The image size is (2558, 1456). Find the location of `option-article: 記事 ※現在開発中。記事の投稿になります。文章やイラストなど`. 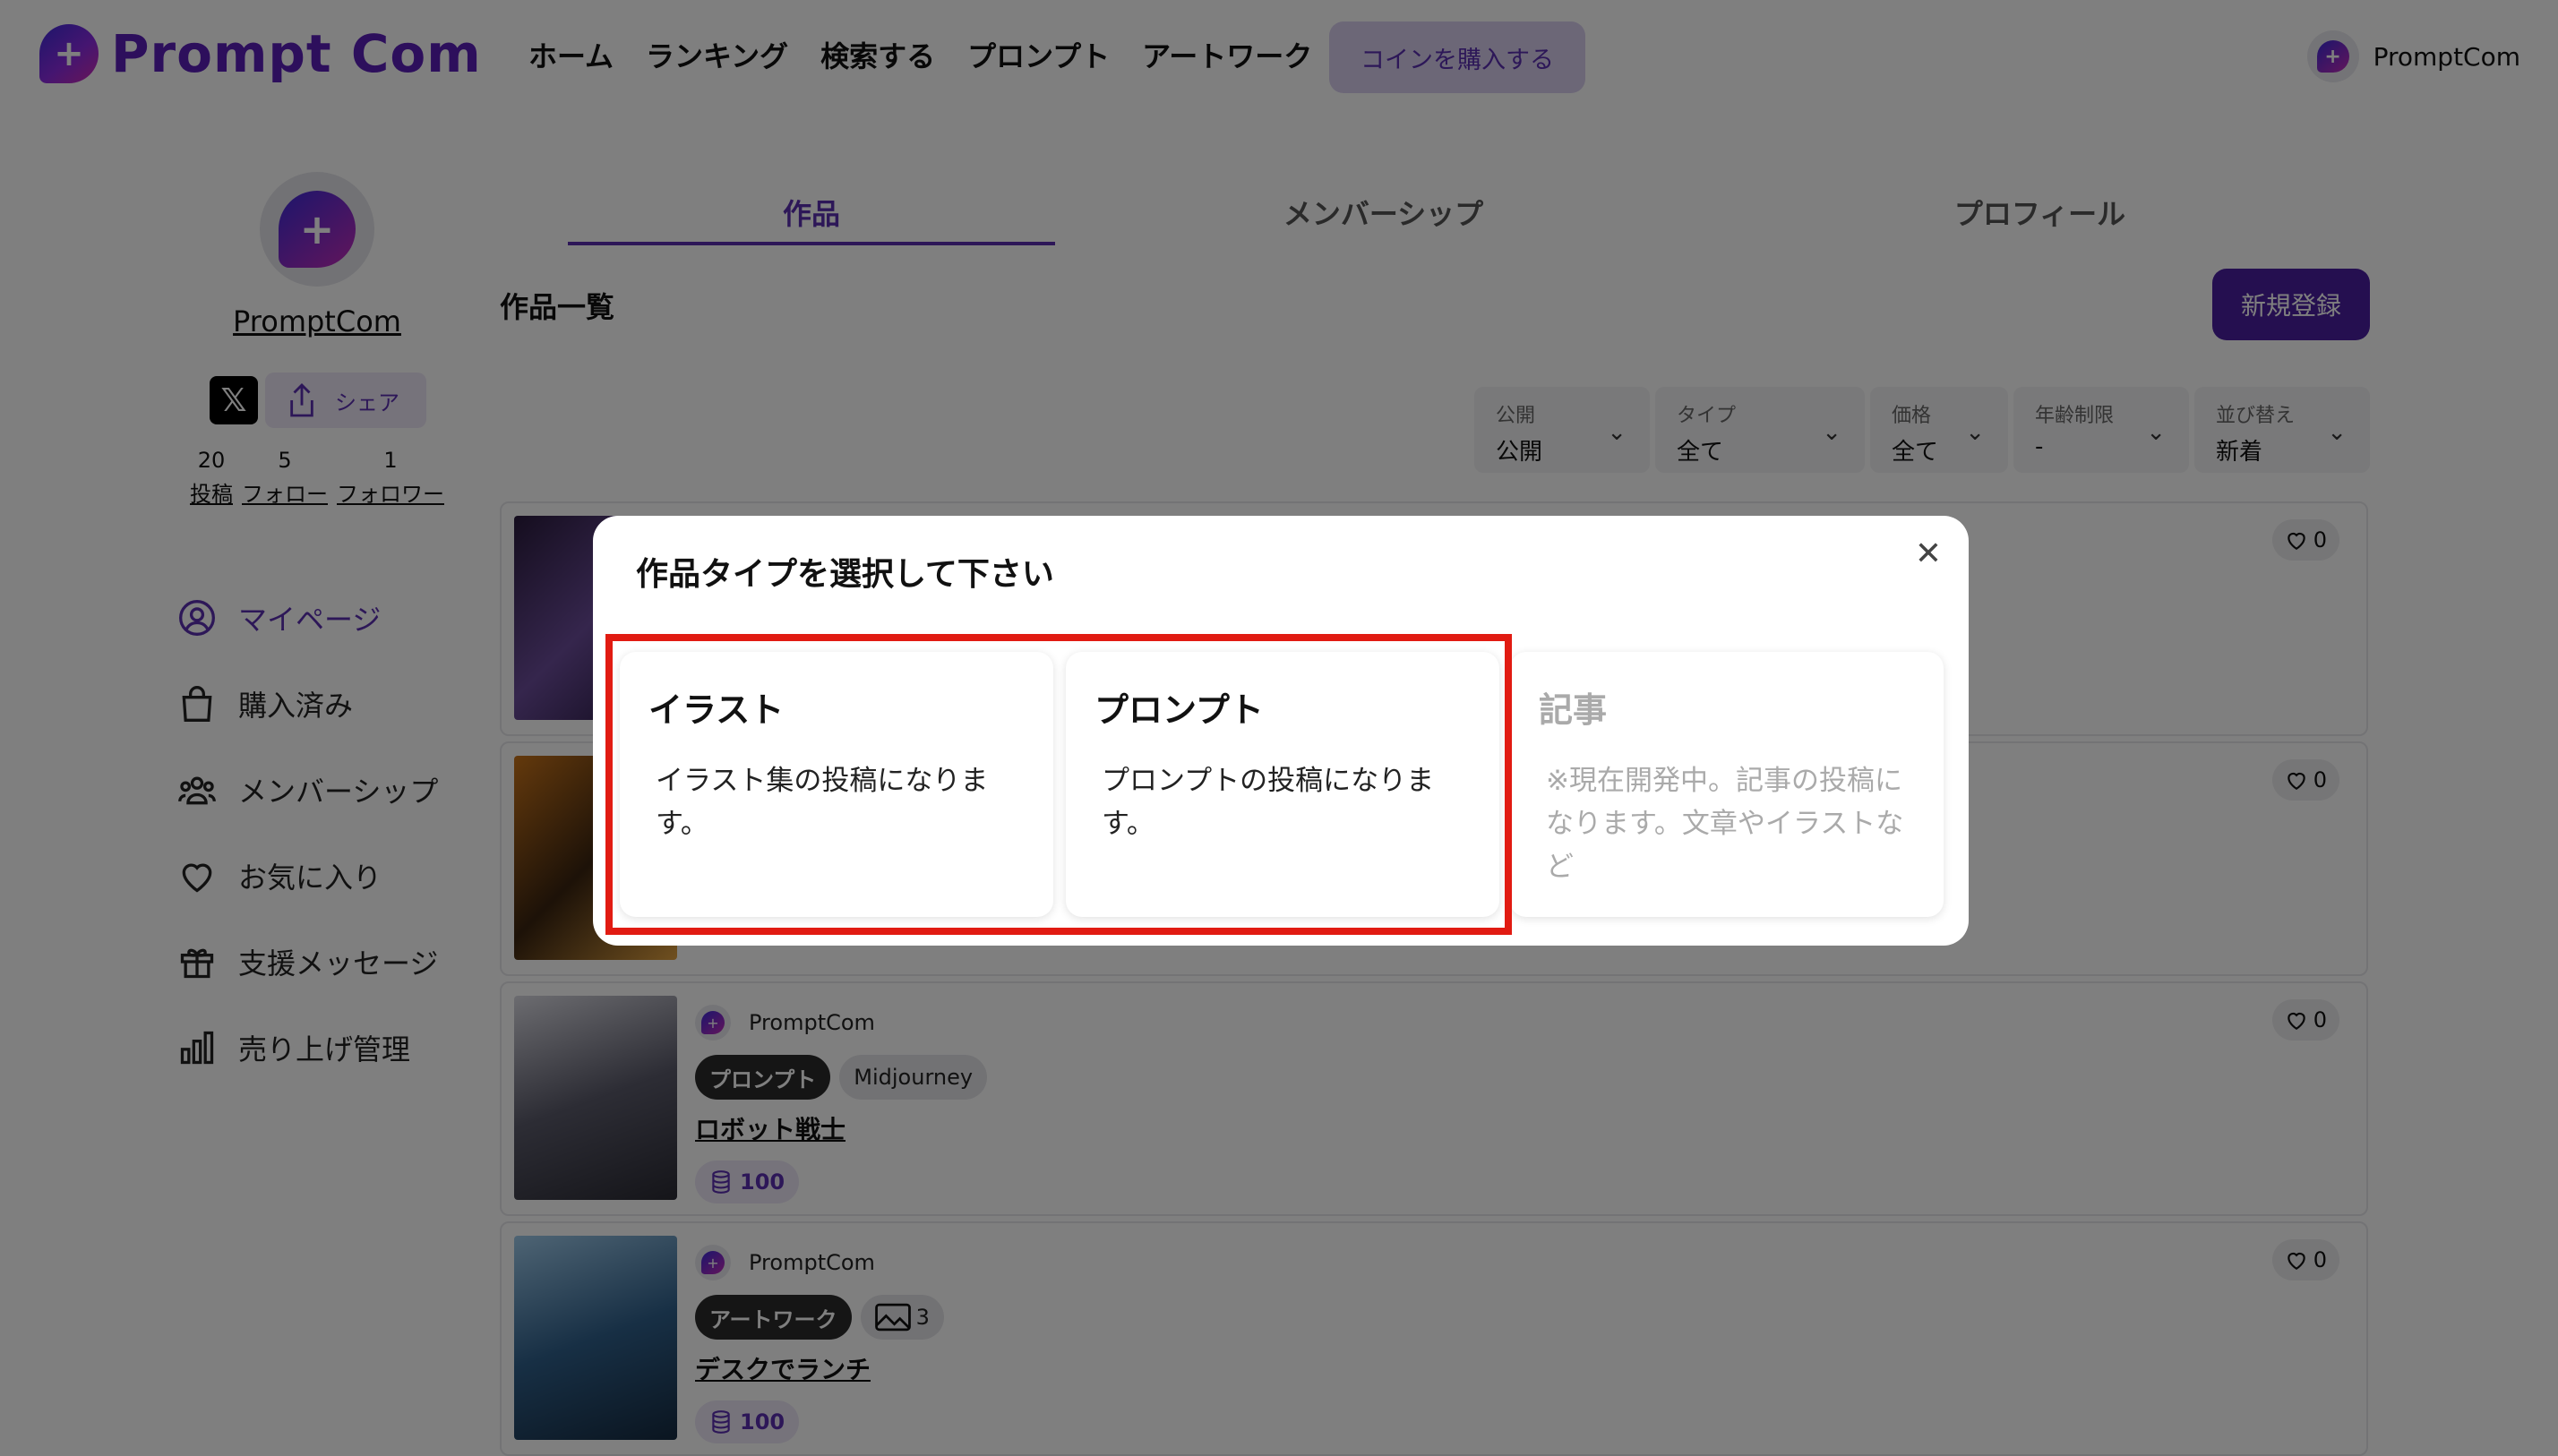

option-article: 記事 ※現在開発中。記事の投稿になります。文章やイラストなど is located at coordinates (1727, 784).